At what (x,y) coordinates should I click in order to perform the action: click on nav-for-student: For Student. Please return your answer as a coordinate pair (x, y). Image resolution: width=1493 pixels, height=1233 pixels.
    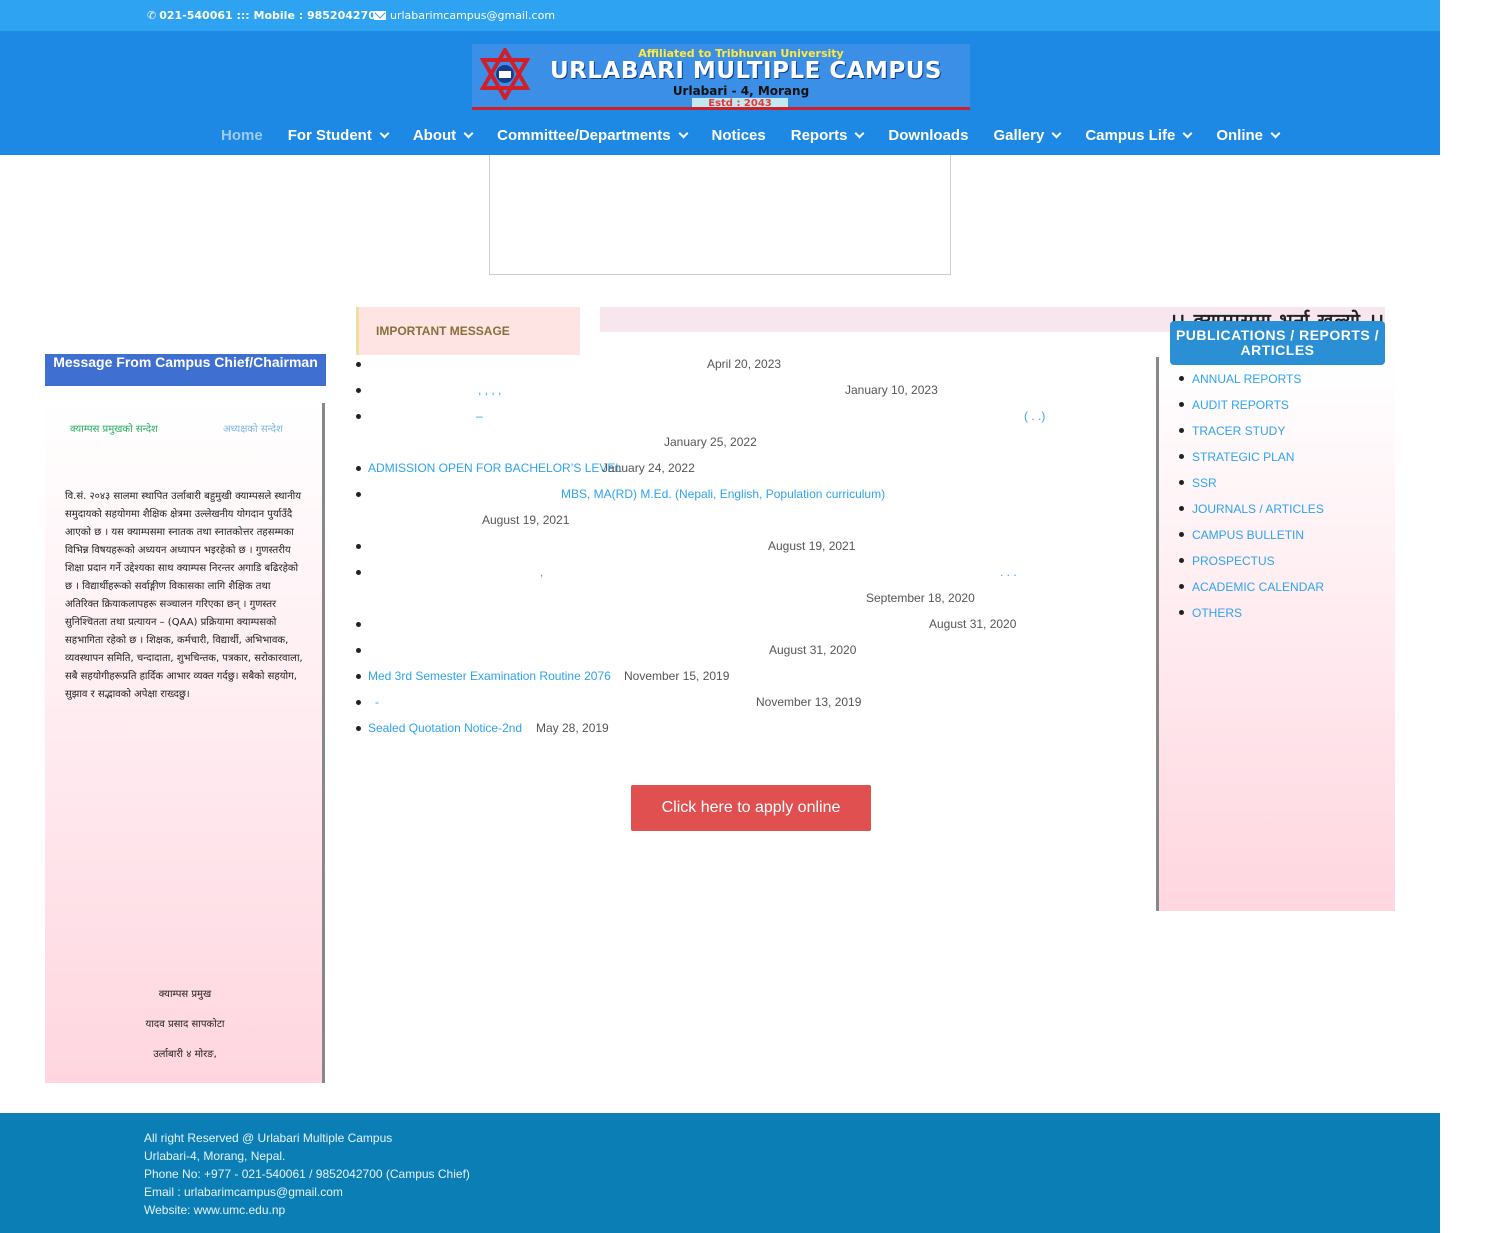
    Looking at the image, I should click on (339, 135).